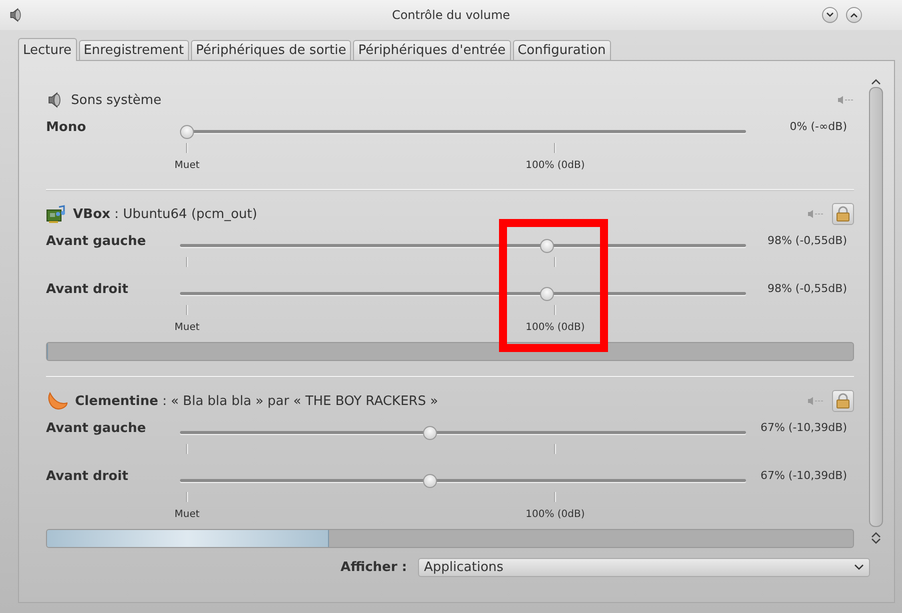 The image size is (902, 613). I want to click on chevron-up-icon, so click(854, 15).